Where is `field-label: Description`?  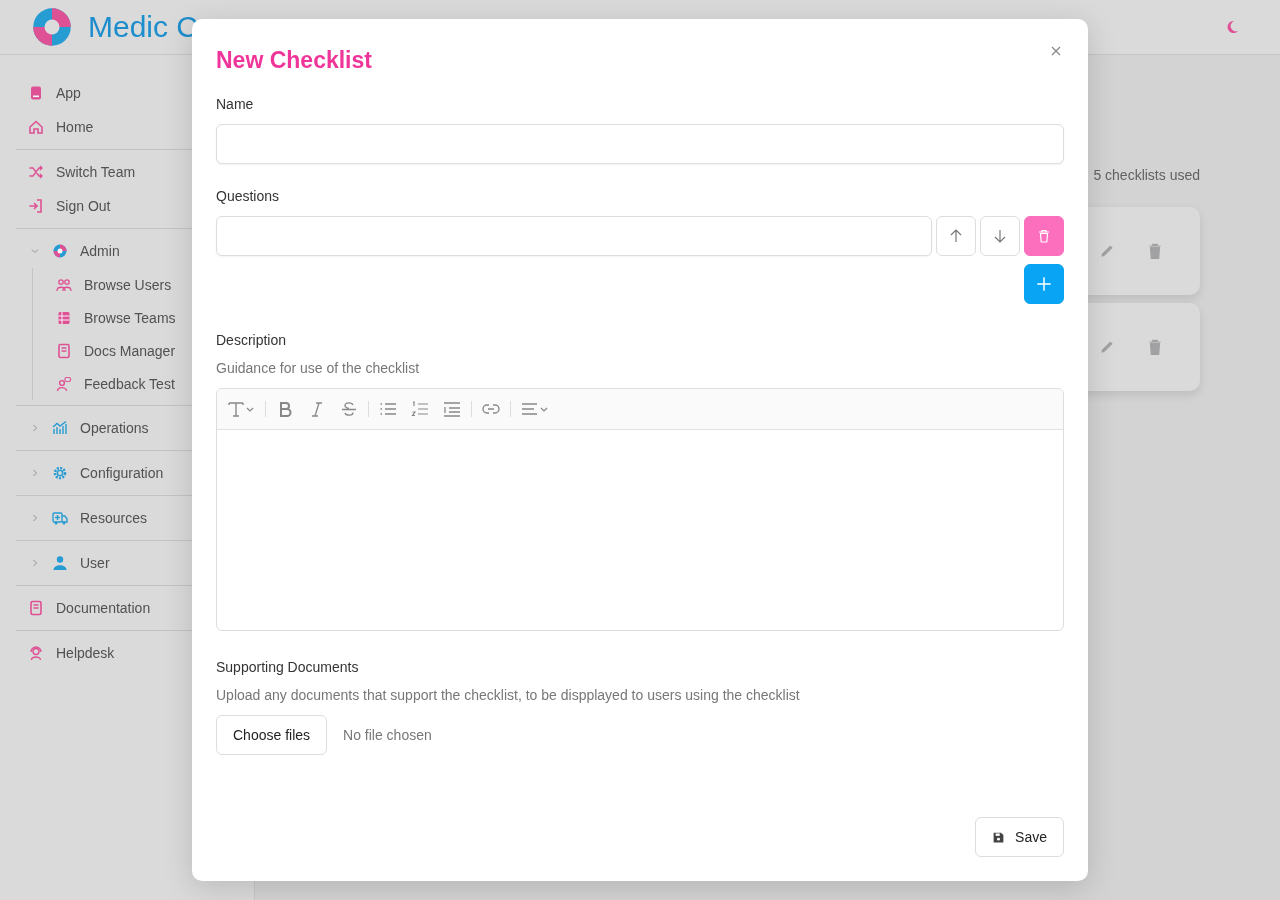
field-label: Description is located at coordinates (252, 340).